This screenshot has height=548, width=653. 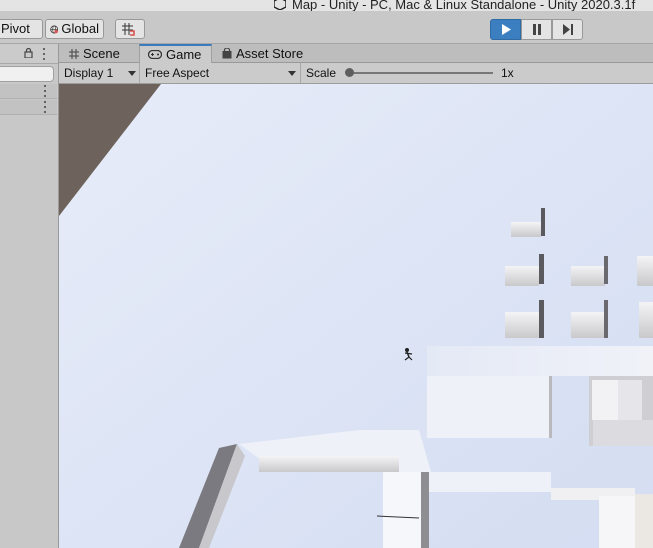 I want to click on aspect-dropdown-label: Free Aspect, so click(x=177, y=73).